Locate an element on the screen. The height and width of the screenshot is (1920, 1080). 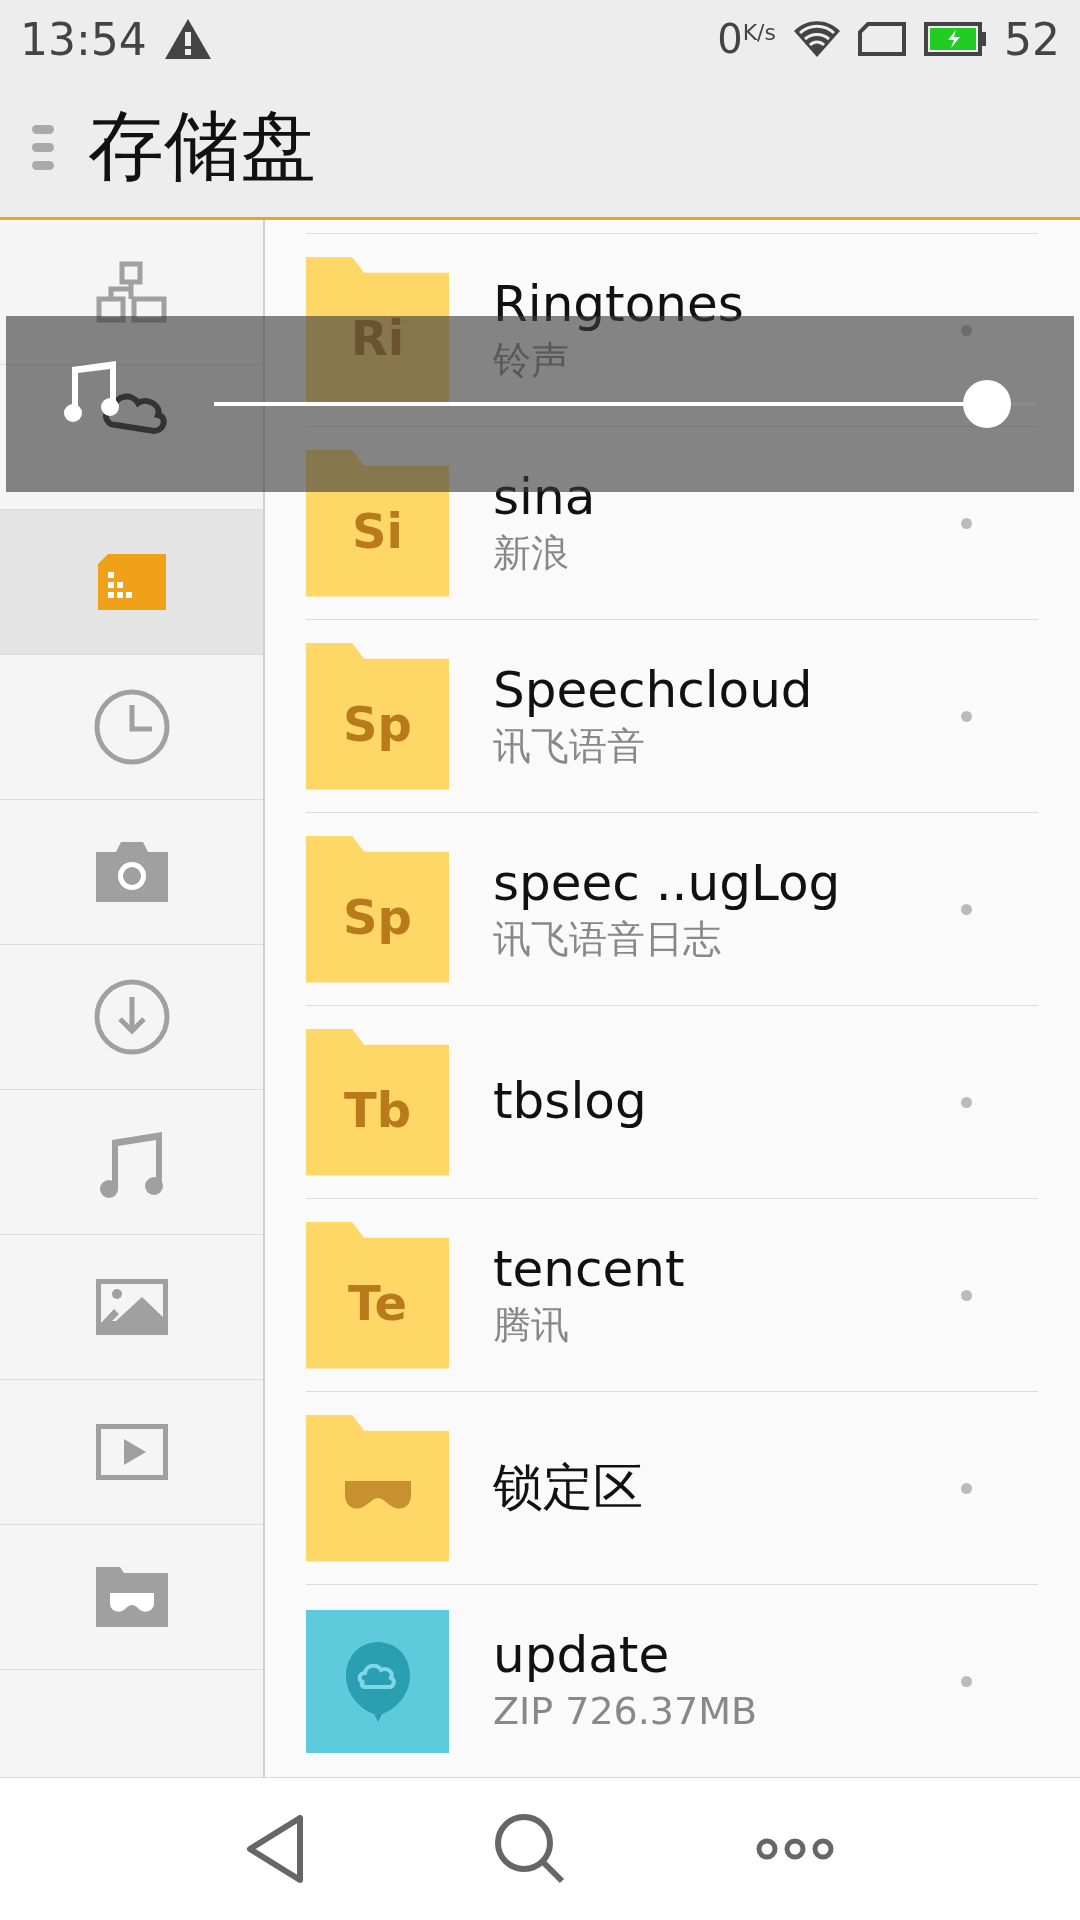
network-speed: 0 is located at coordinates (730, 39).